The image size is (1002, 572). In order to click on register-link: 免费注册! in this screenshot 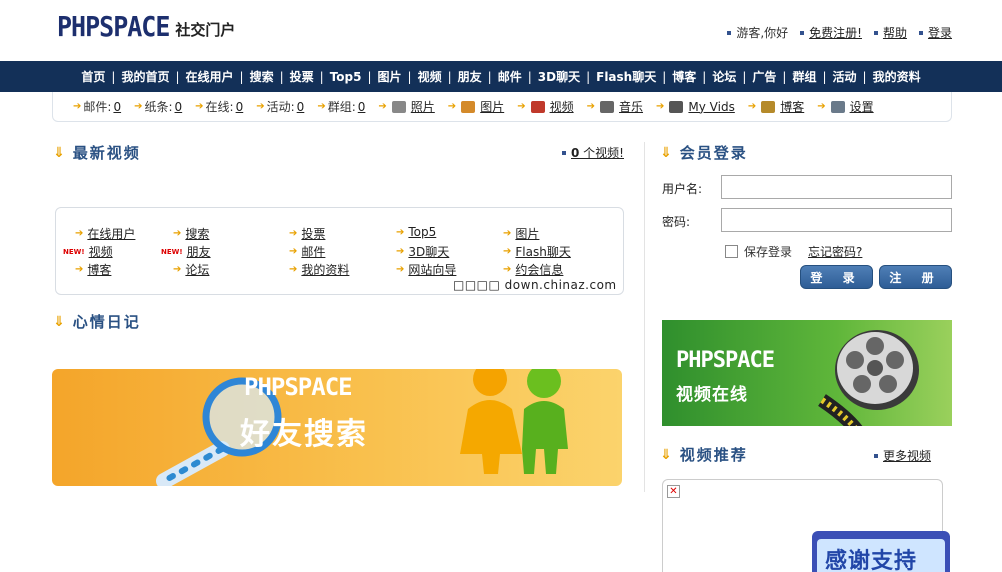, I will do `click(835, 32)`.